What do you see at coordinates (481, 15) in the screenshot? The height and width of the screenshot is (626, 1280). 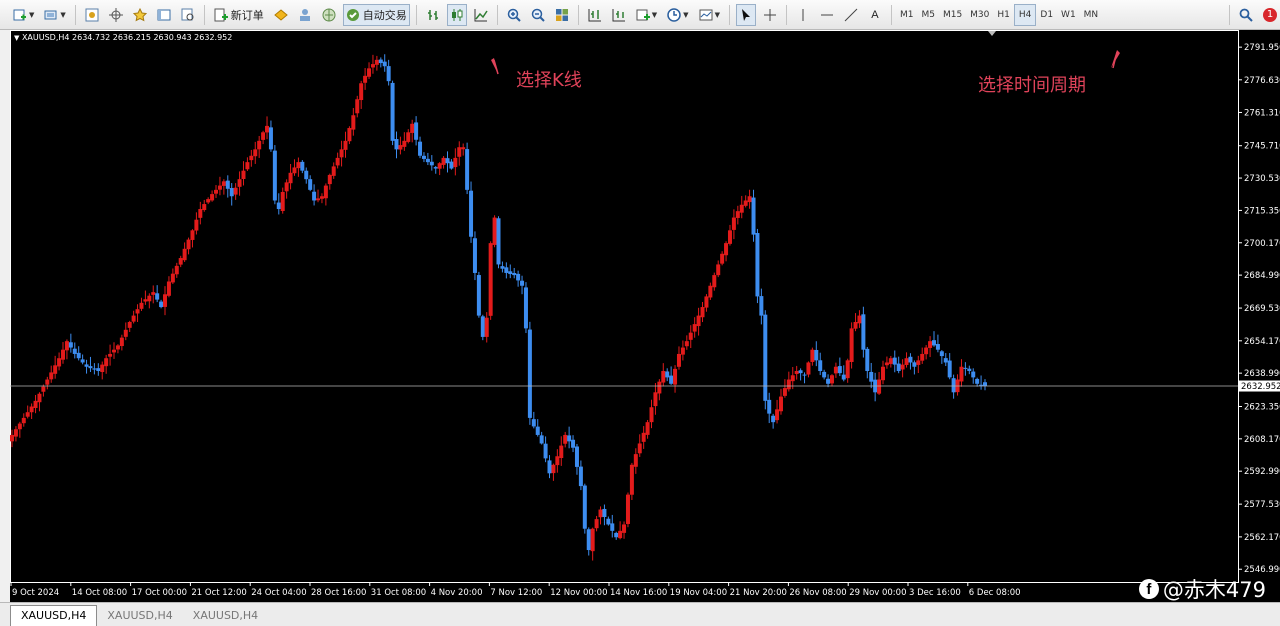 I see `line-chart-button` at bounding box center [481, 15].